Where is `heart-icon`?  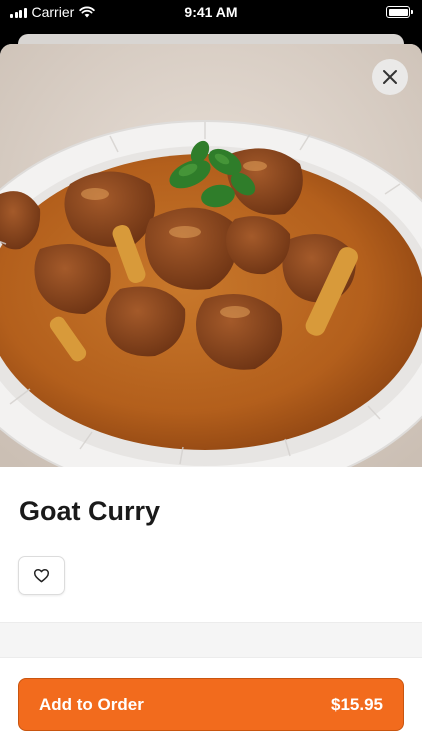
heart-icon is located at coordinates (41, 575).